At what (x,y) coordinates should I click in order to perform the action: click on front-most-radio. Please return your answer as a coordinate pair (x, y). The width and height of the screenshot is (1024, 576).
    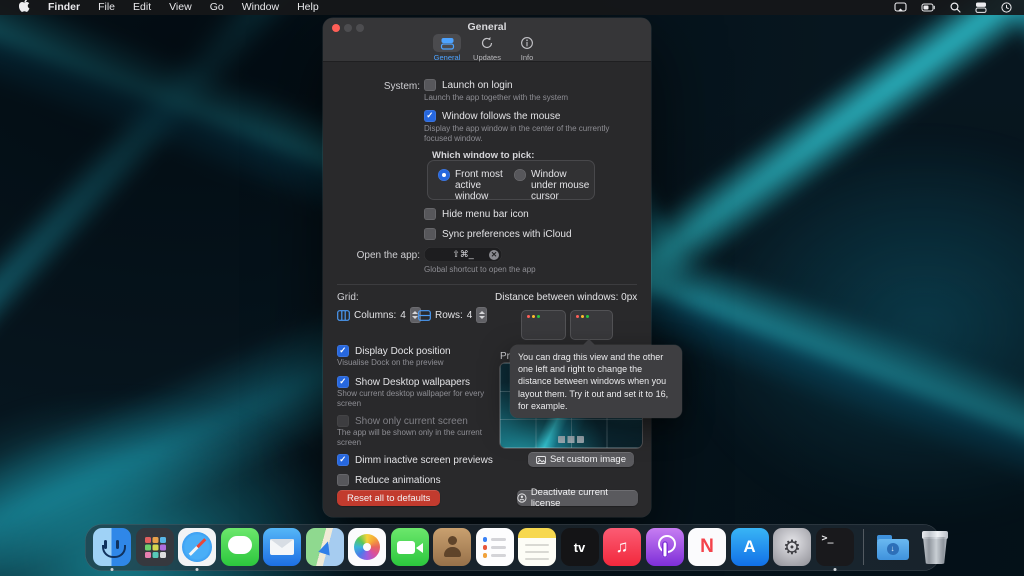
    Looking at the image, I should click on (444, 175).